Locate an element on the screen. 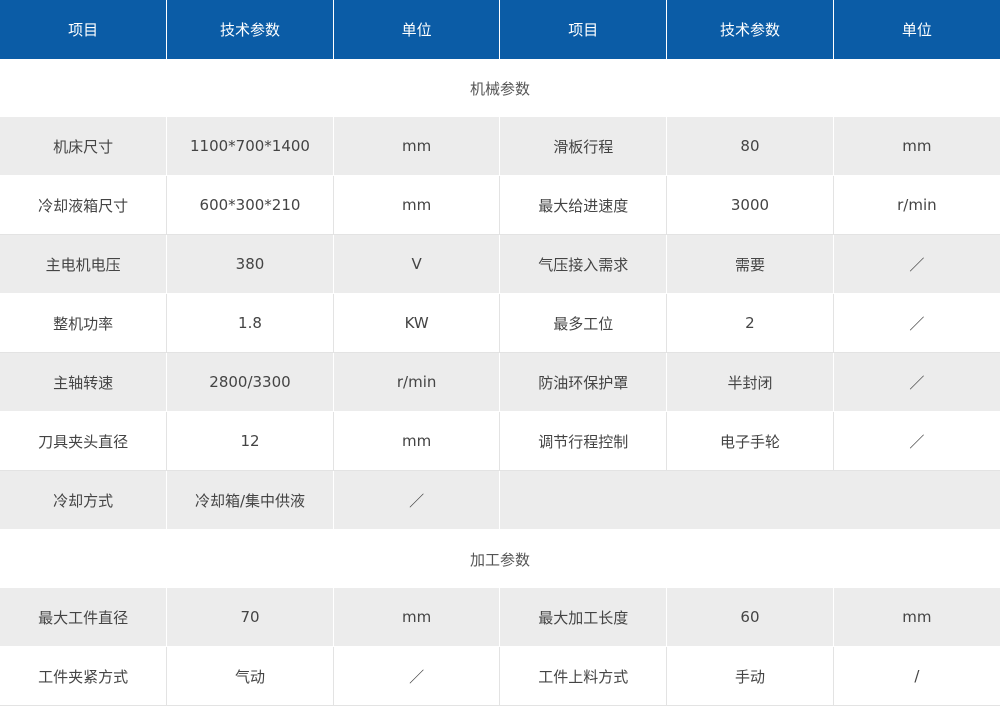 Image resolution: width=1000 pixels, height=706 pixels. cell-value: 半封闭 is located at coordinates (750, 382).